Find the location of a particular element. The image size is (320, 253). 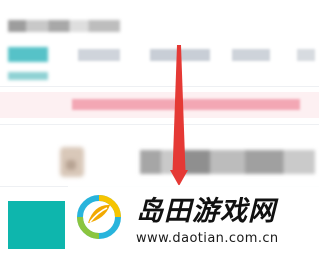

daotian-logo-icon is located at coordinates (99, 217).